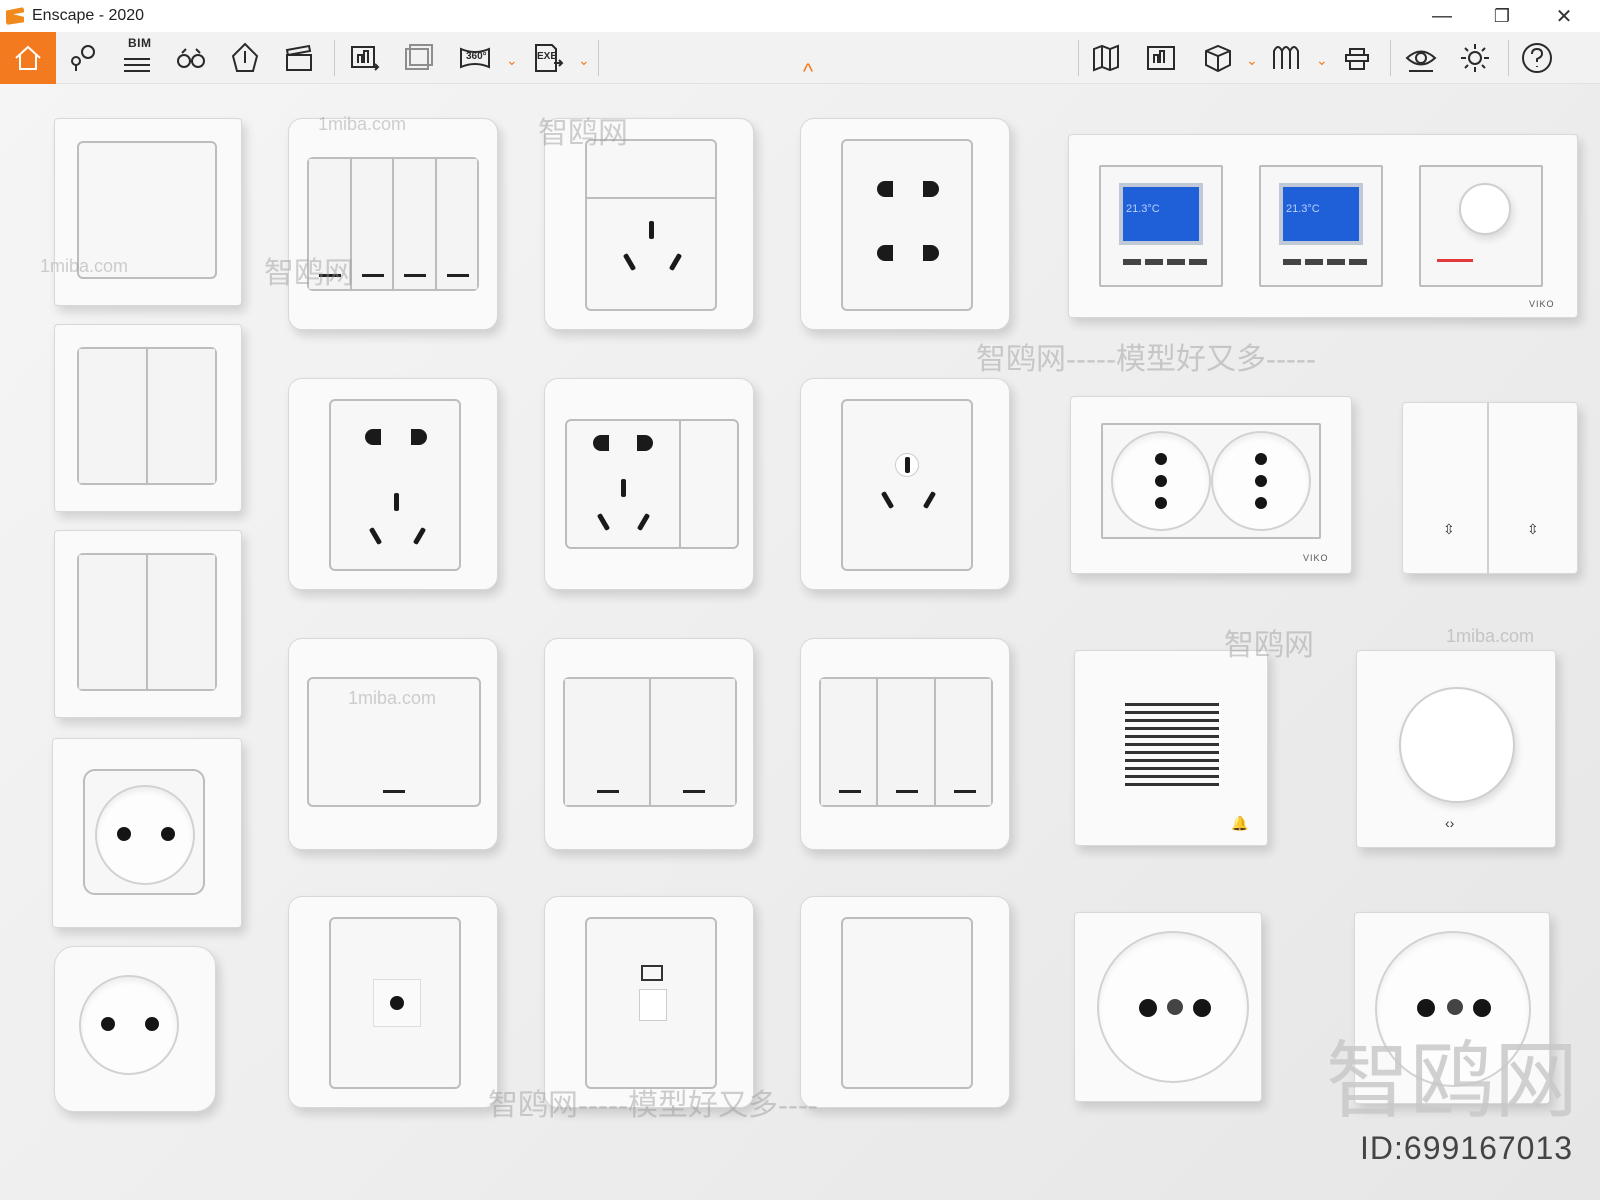 Image resolution: width=1600 pixels, height=1200 pixels. Describe the element at coordinates (299, 58) in the screenshot. I see `video-editor-button` at that location.